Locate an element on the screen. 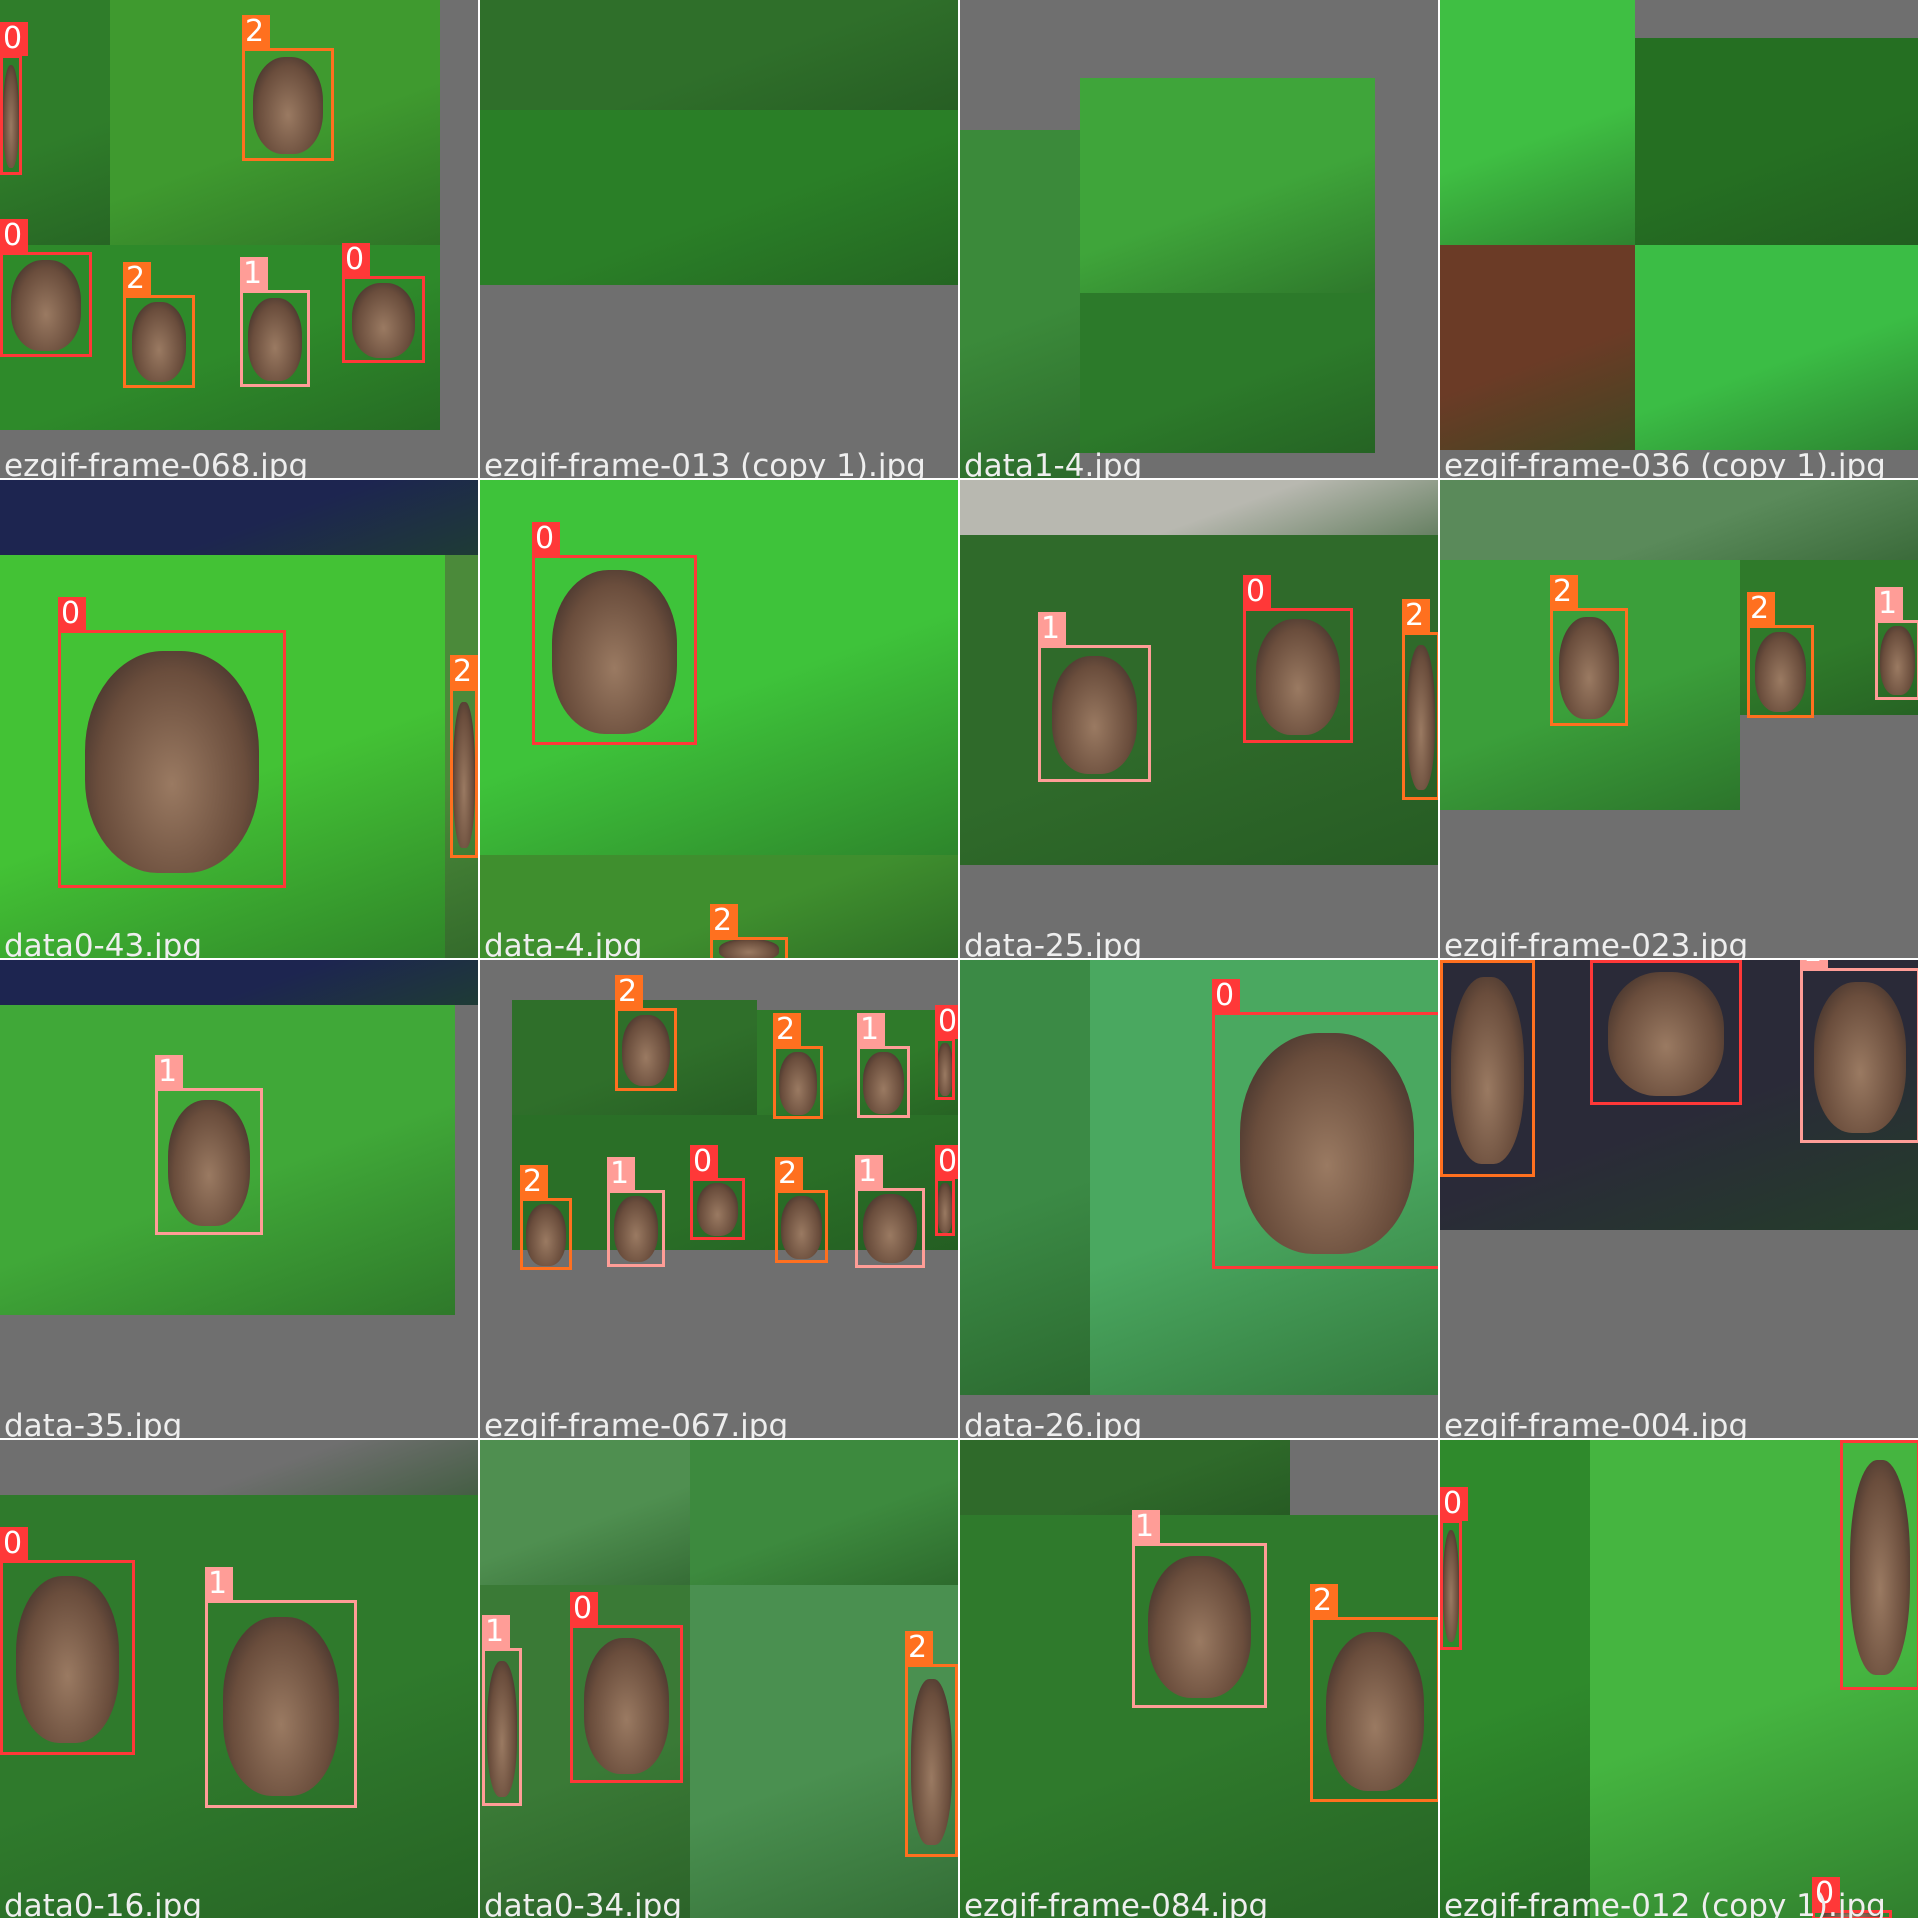 The height and width of the screenshot is (1920, 1920). mosaic-cell: 0 2 0 2 1 0 ezgif-frame-068.jpg is located at coordinates (239, 239).